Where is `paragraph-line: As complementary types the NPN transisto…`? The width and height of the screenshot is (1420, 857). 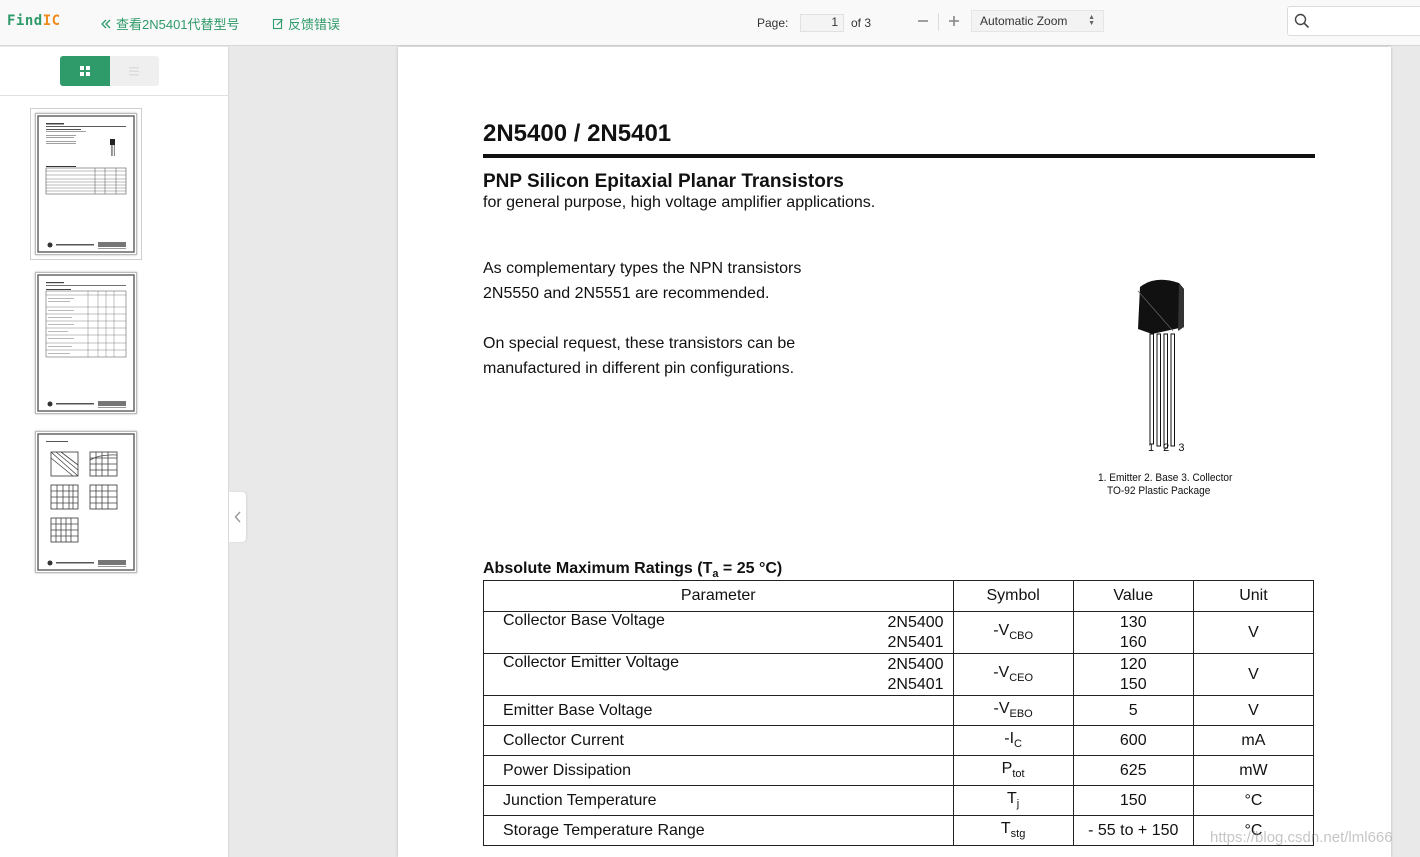
paragraph-line: As complementary types the NPN transisto… is located at coordinates (642, 268).